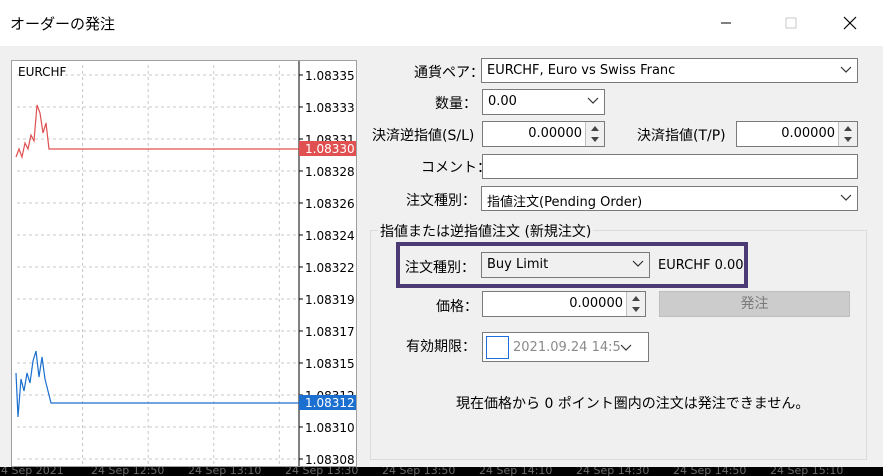 Image resolution: width=883 pixels, height=476 pixels. What do you see at coordinates (635, 304) in the screenshot?
I see `price-spinner` at bounding box center [635, 304].